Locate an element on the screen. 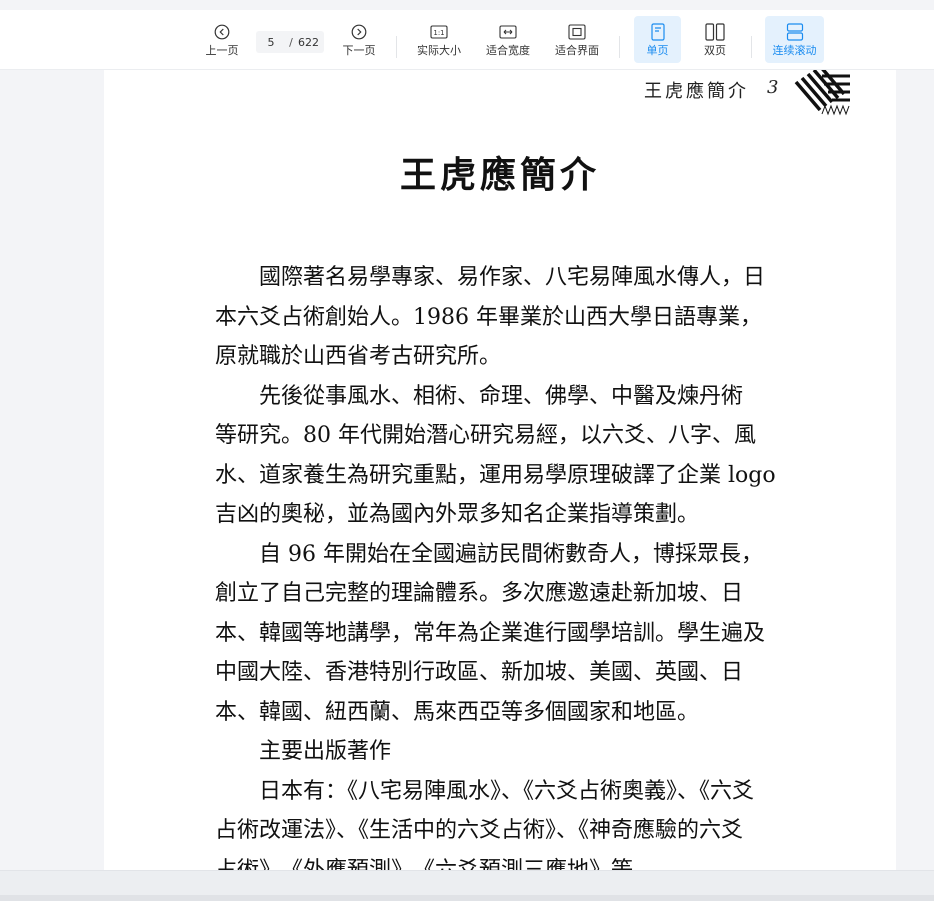 Image resolution: width=934 pixels, height=901 pixels. running-page-number: 3 is located at coordinates (773, 87).